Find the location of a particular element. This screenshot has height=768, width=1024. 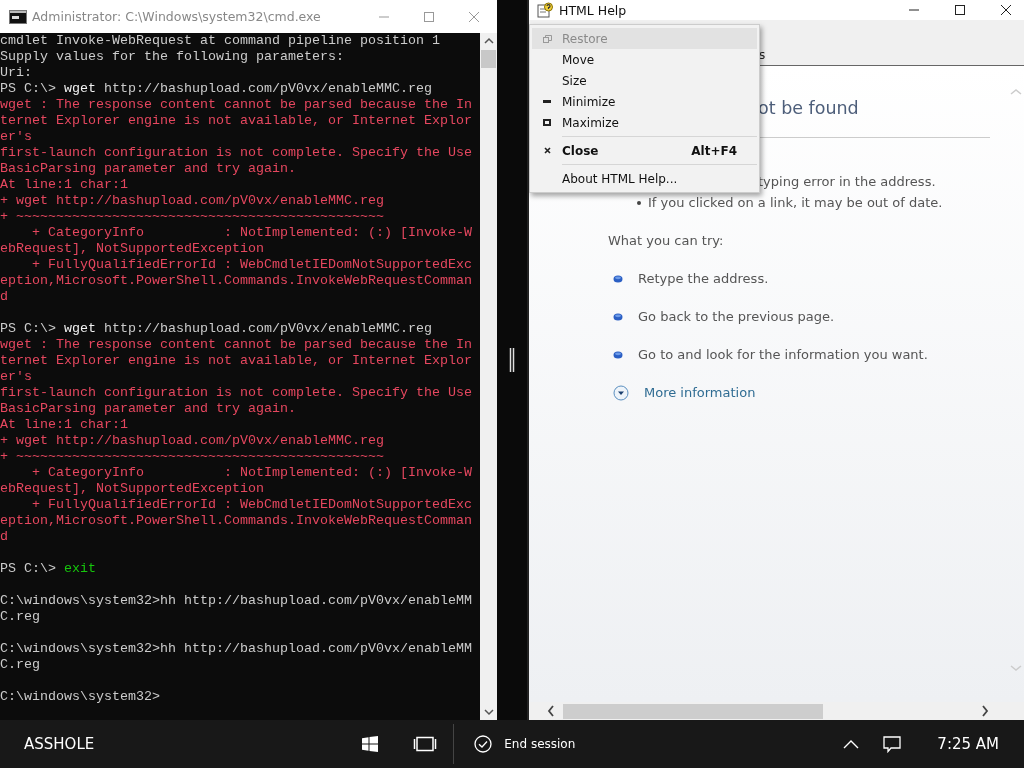

console-line: PS C:\> exit is located at coordinates (48, 569).